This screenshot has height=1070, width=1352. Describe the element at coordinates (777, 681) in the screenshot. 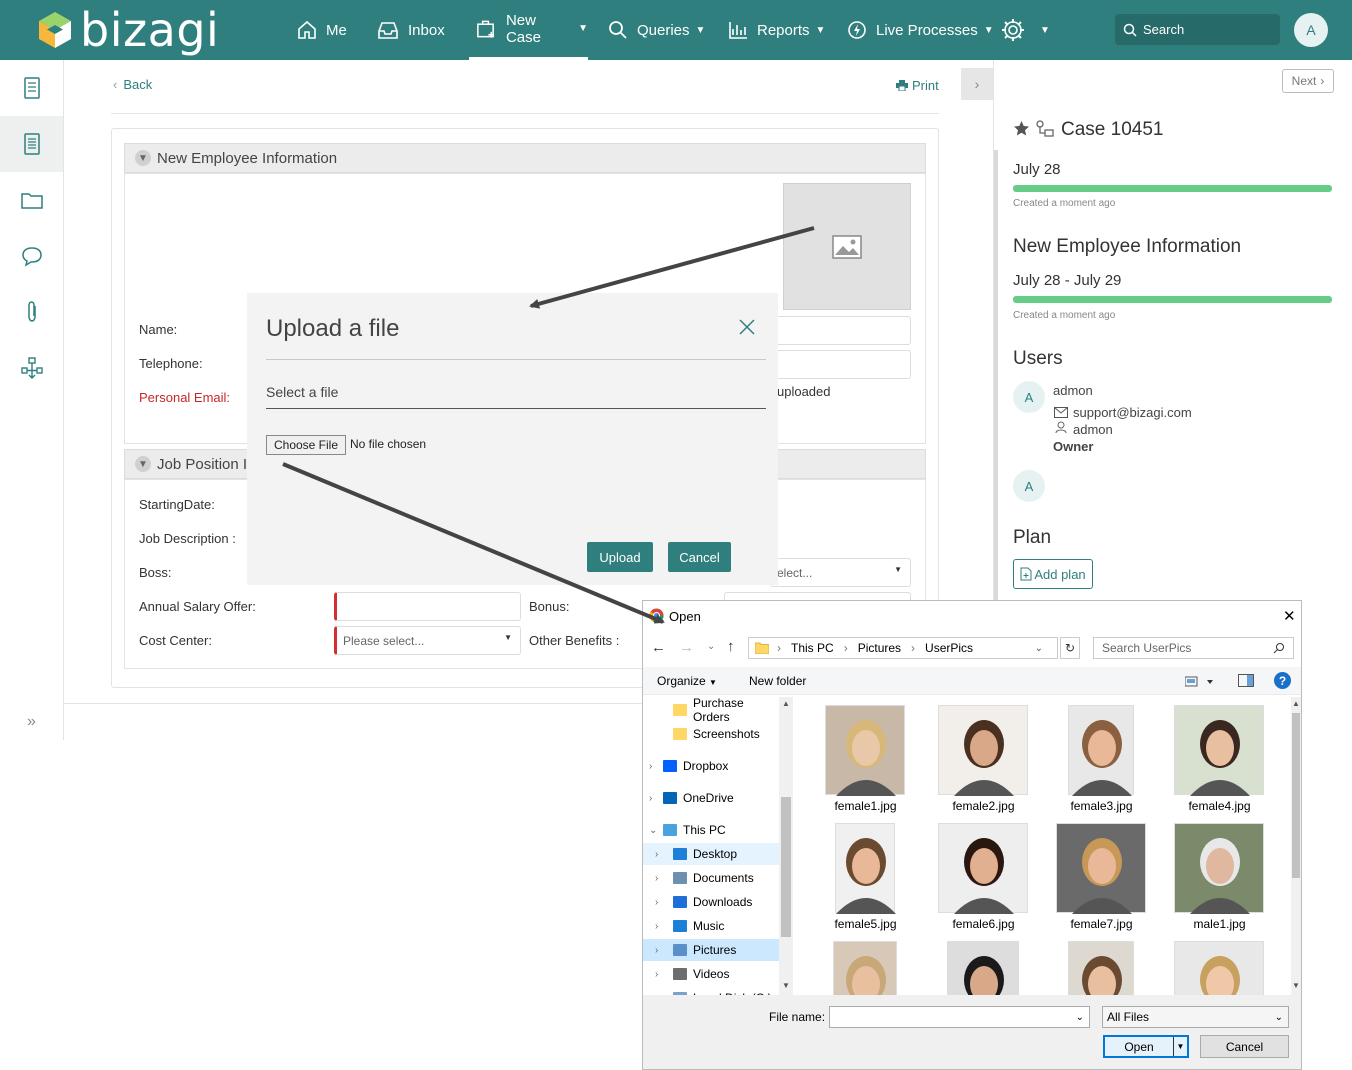

I see `new-folder-button: New folder` at that location.